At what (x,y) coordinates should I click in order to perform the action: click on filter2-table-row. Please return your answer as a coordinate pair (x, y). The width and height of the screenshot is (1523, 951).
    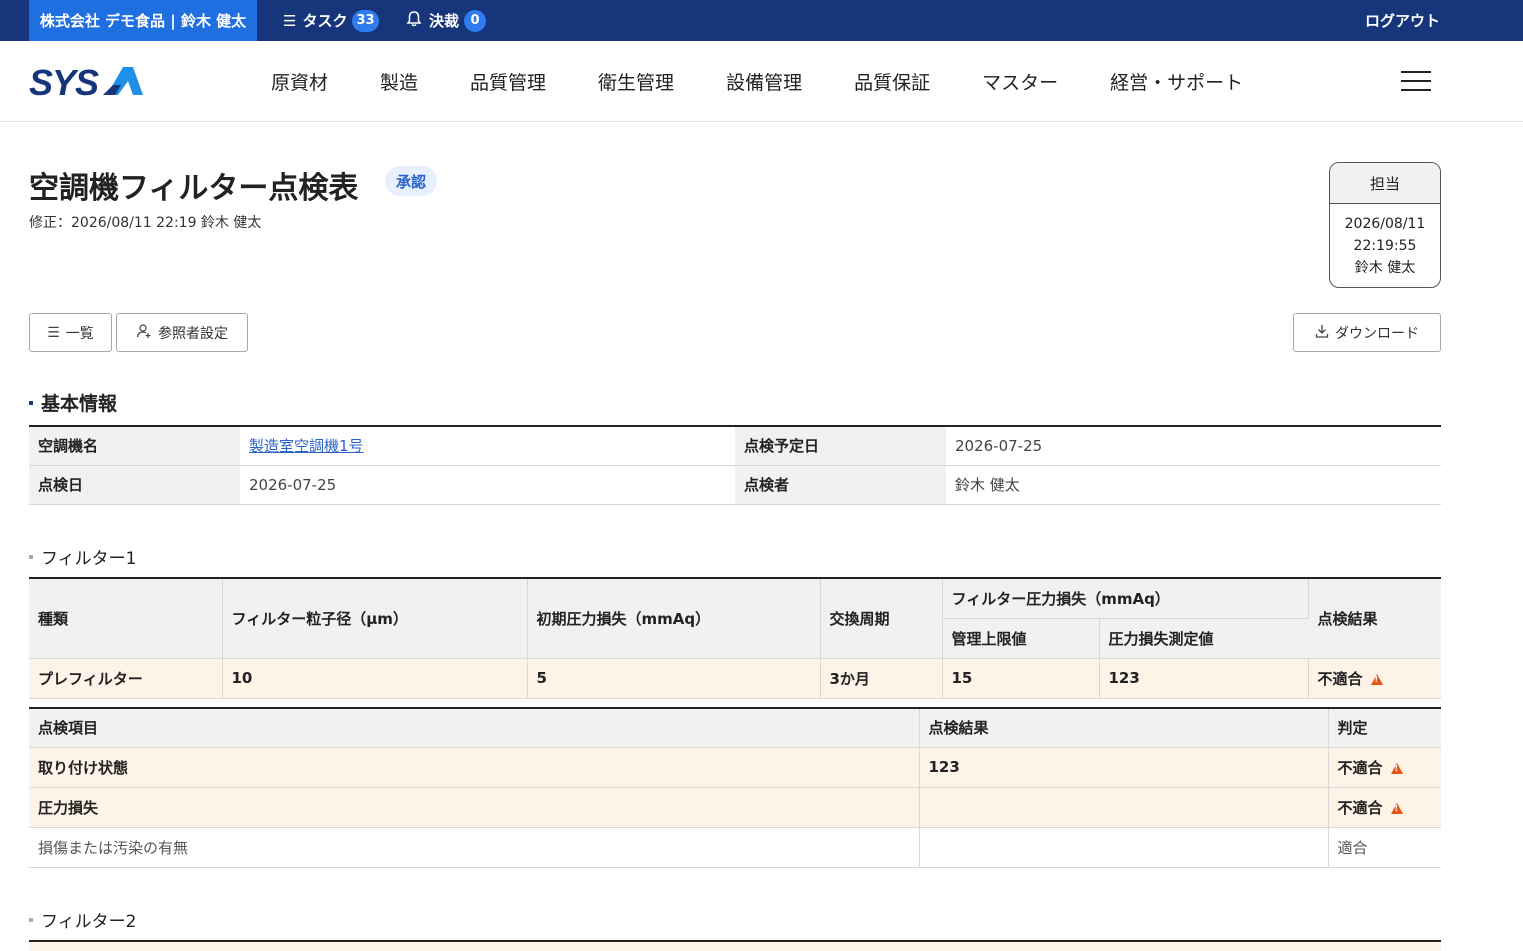
    Looking at the image, I should click on (735, 946).